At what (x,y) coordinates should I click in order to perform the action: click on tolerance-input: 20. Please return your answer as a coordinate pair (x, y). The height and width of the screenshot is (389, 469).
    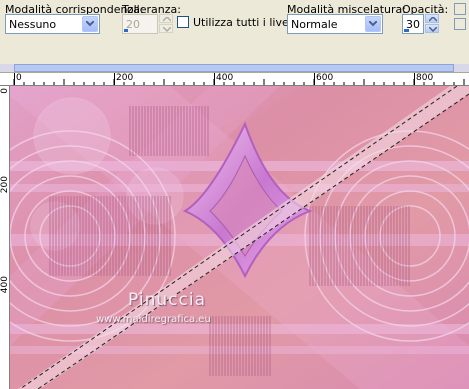
    Looking at the image, I should click on (140, 24).